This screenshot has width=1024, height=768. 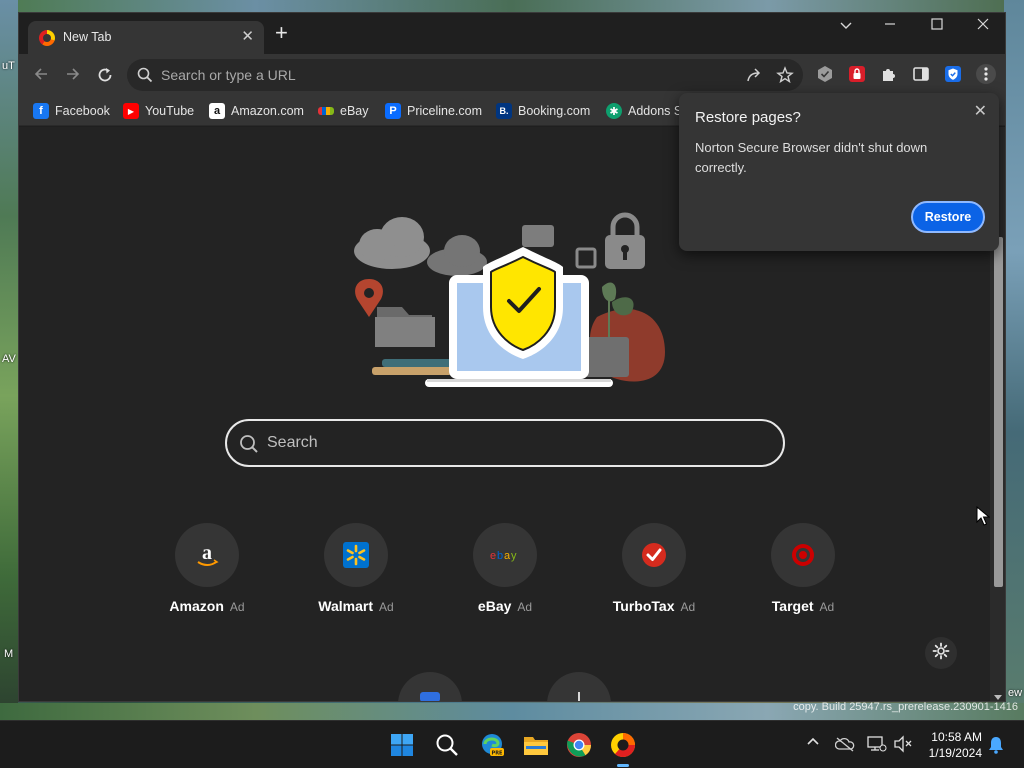 I want to click on edge-pre-icon: PRE, so click(x=492, y=745).